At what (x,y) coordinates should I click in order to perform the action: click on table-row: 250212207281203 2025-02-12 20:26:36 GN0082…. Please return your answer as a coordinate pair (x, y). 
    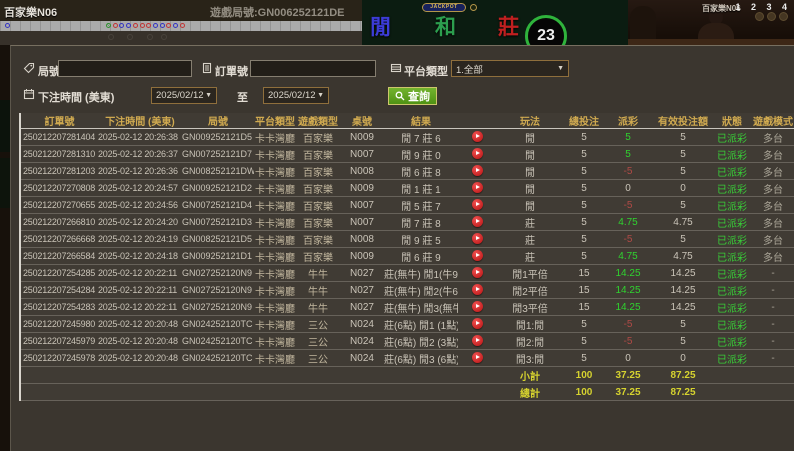
    Looking at the image, I should click on (407, 171).